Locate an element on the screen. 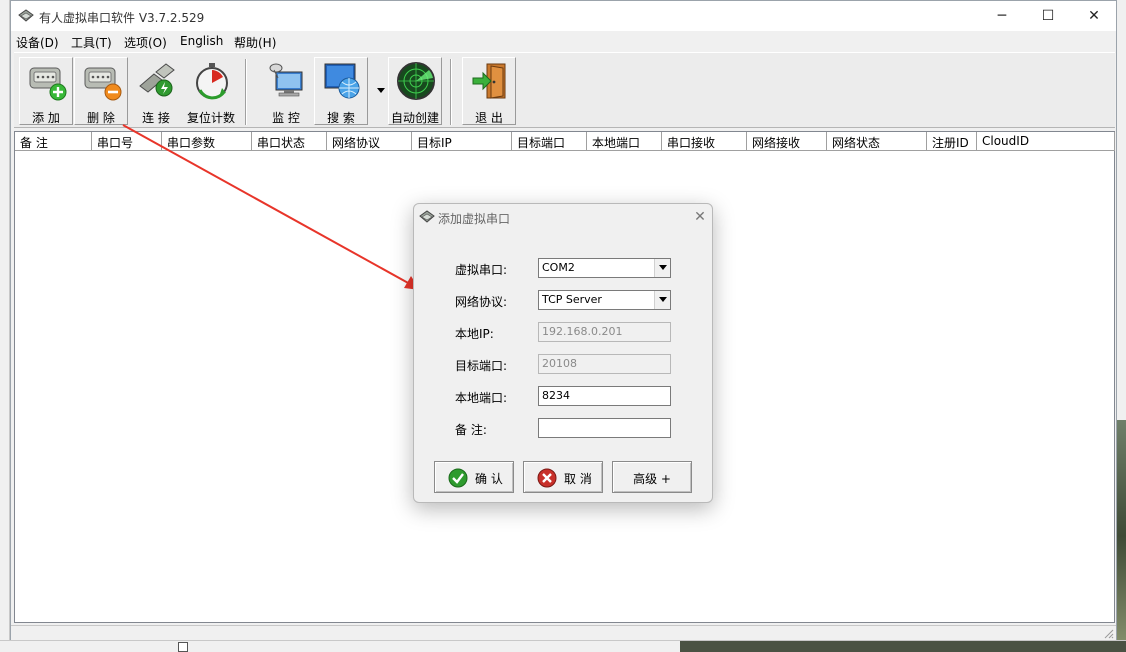 This screenshot has width=1126, height=652. background-window-right is located at coordinates (1121, 326).